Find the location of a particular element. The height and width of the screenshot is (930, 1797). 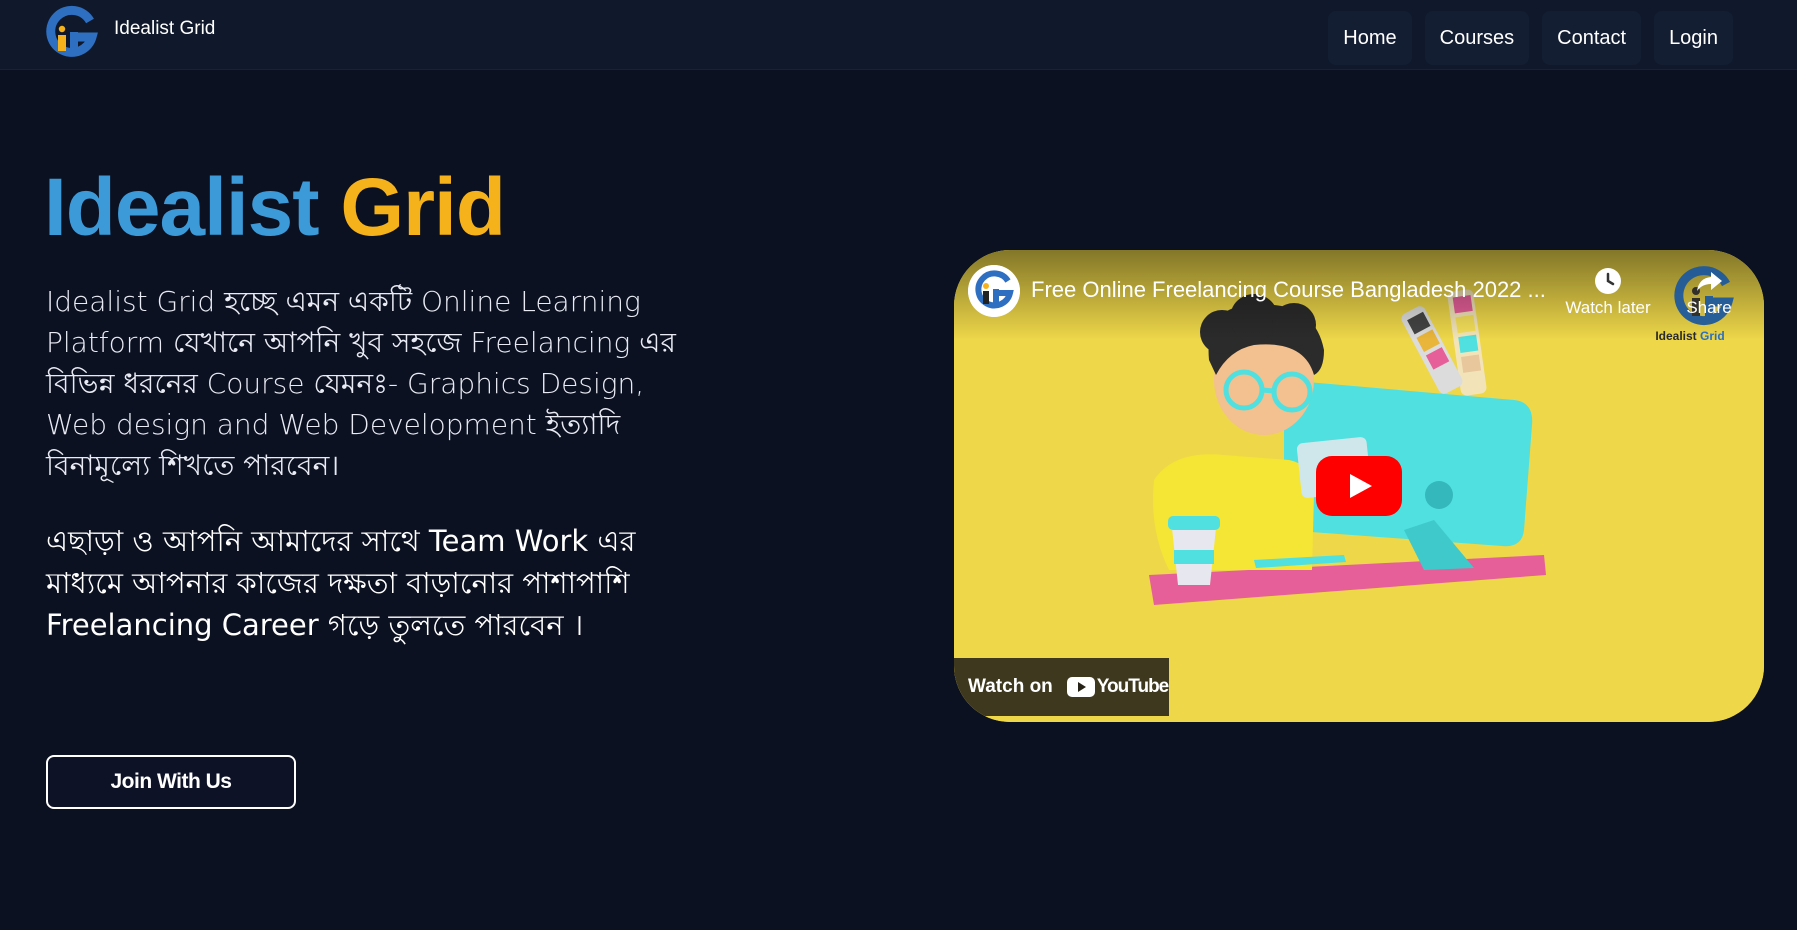

nav-home: Home is located at coordinates (1370, 38).